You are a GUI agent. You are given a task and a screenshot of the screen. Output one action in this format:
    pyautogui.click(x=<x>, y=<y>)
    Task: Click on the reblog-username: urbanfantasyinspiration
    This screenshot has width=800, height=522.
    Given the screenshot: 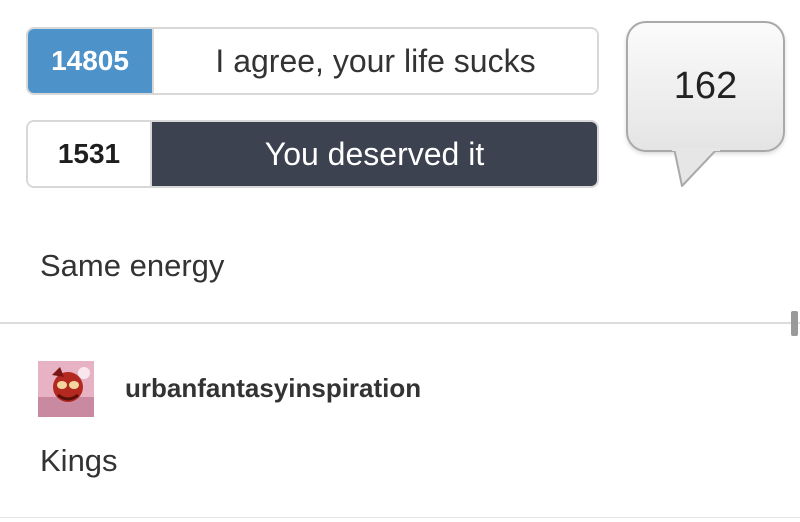 What is the action you would take?
    pyautogui.click(x=273, y=388)
    